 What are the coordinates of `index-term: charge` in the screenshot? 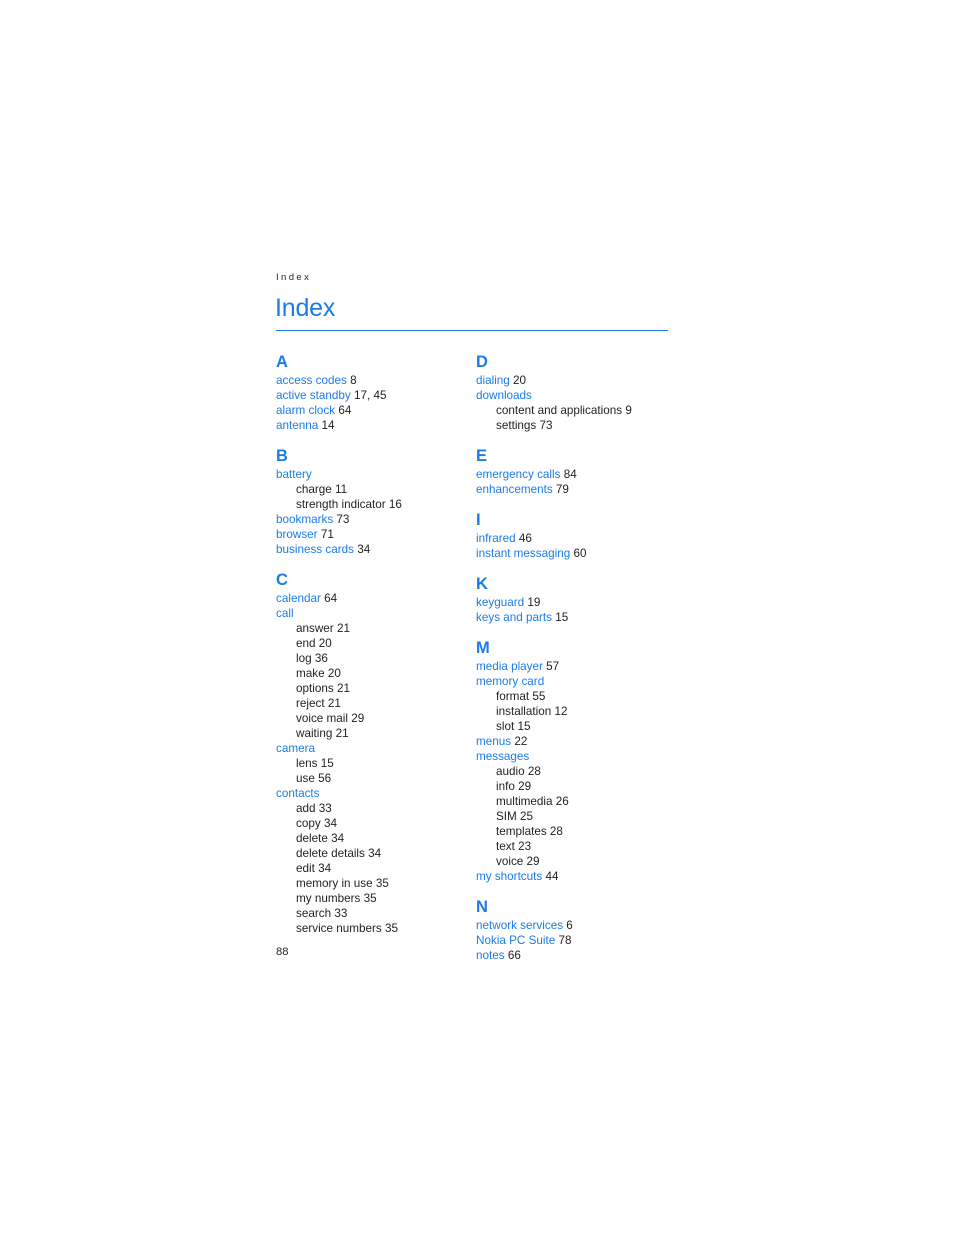 It's located at (314, 489).